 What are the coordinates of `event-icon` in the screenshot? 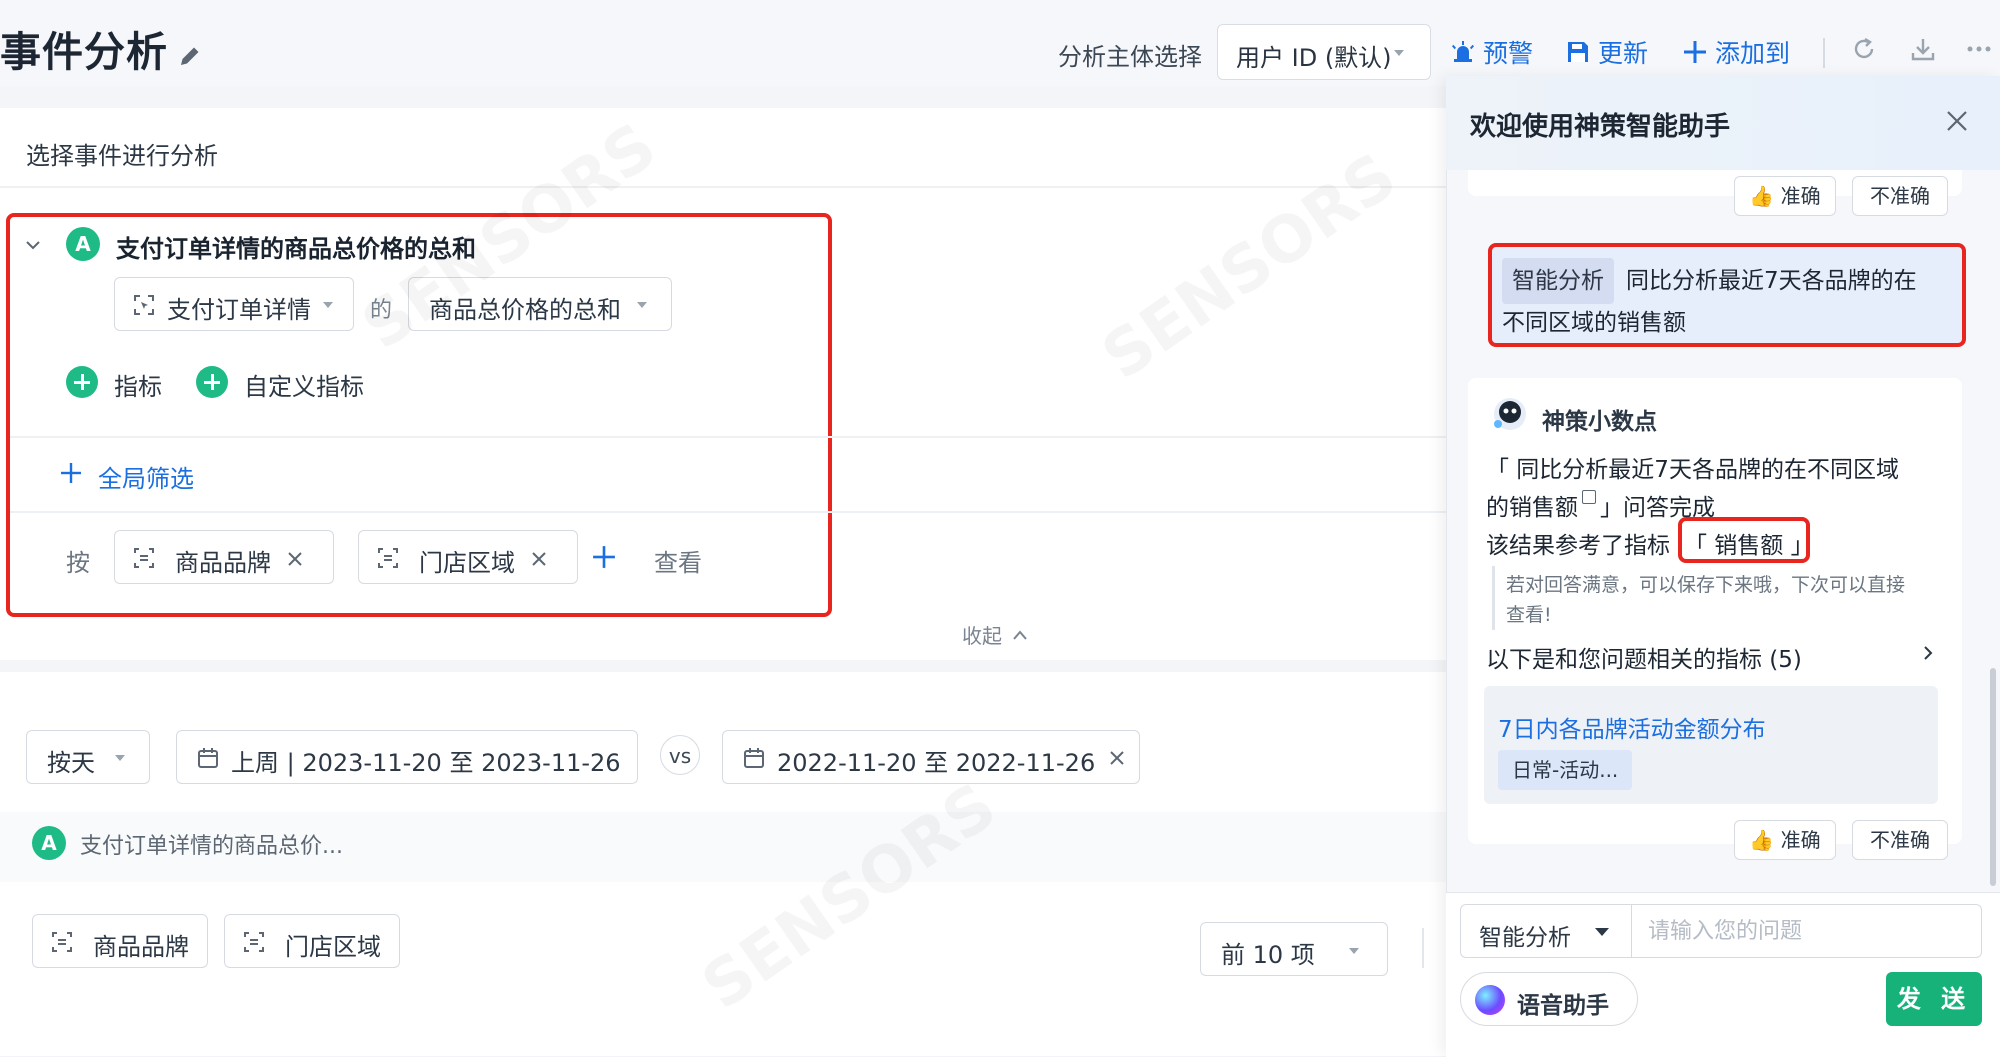 It's located at (144, 305).